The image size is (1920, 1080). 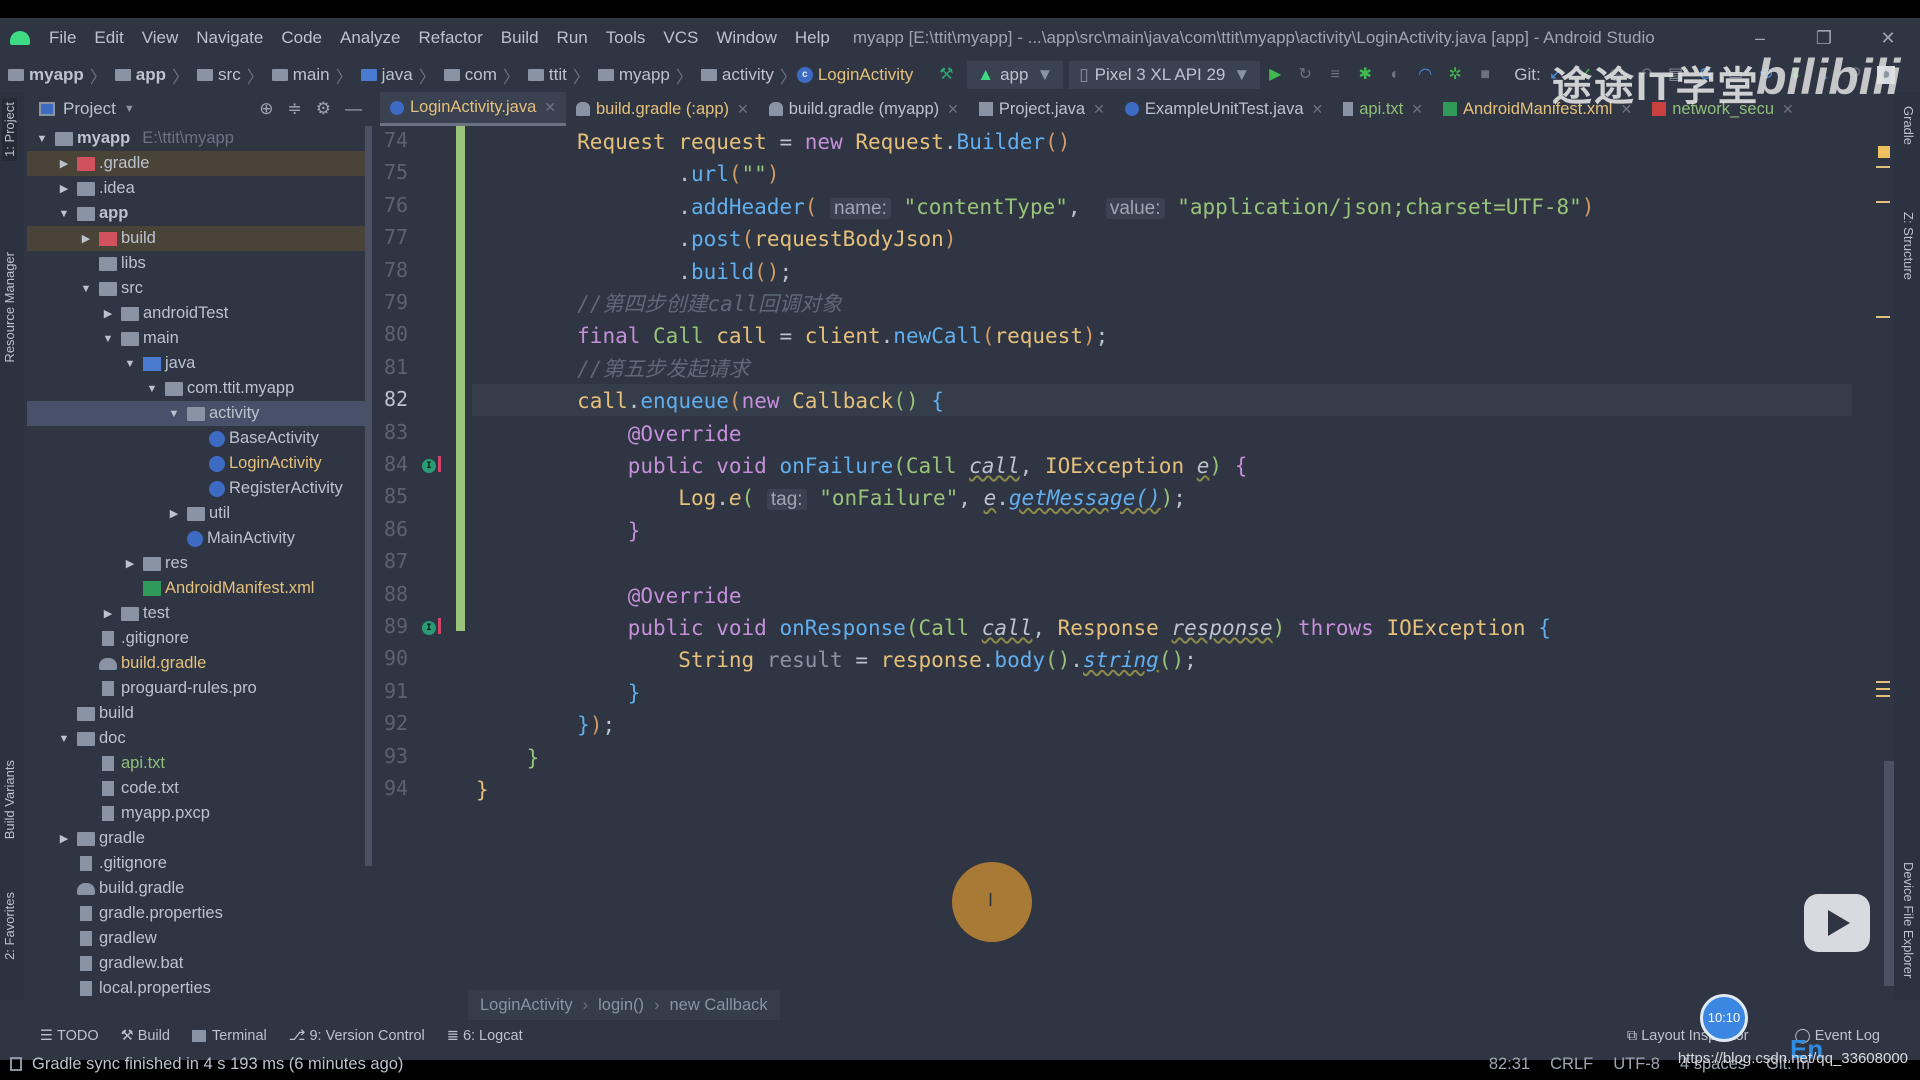 What do you see at coordinates (199, 463) in the screenshot?
I see `tree-item: LoginActivity` at bounding box center [199, 463].